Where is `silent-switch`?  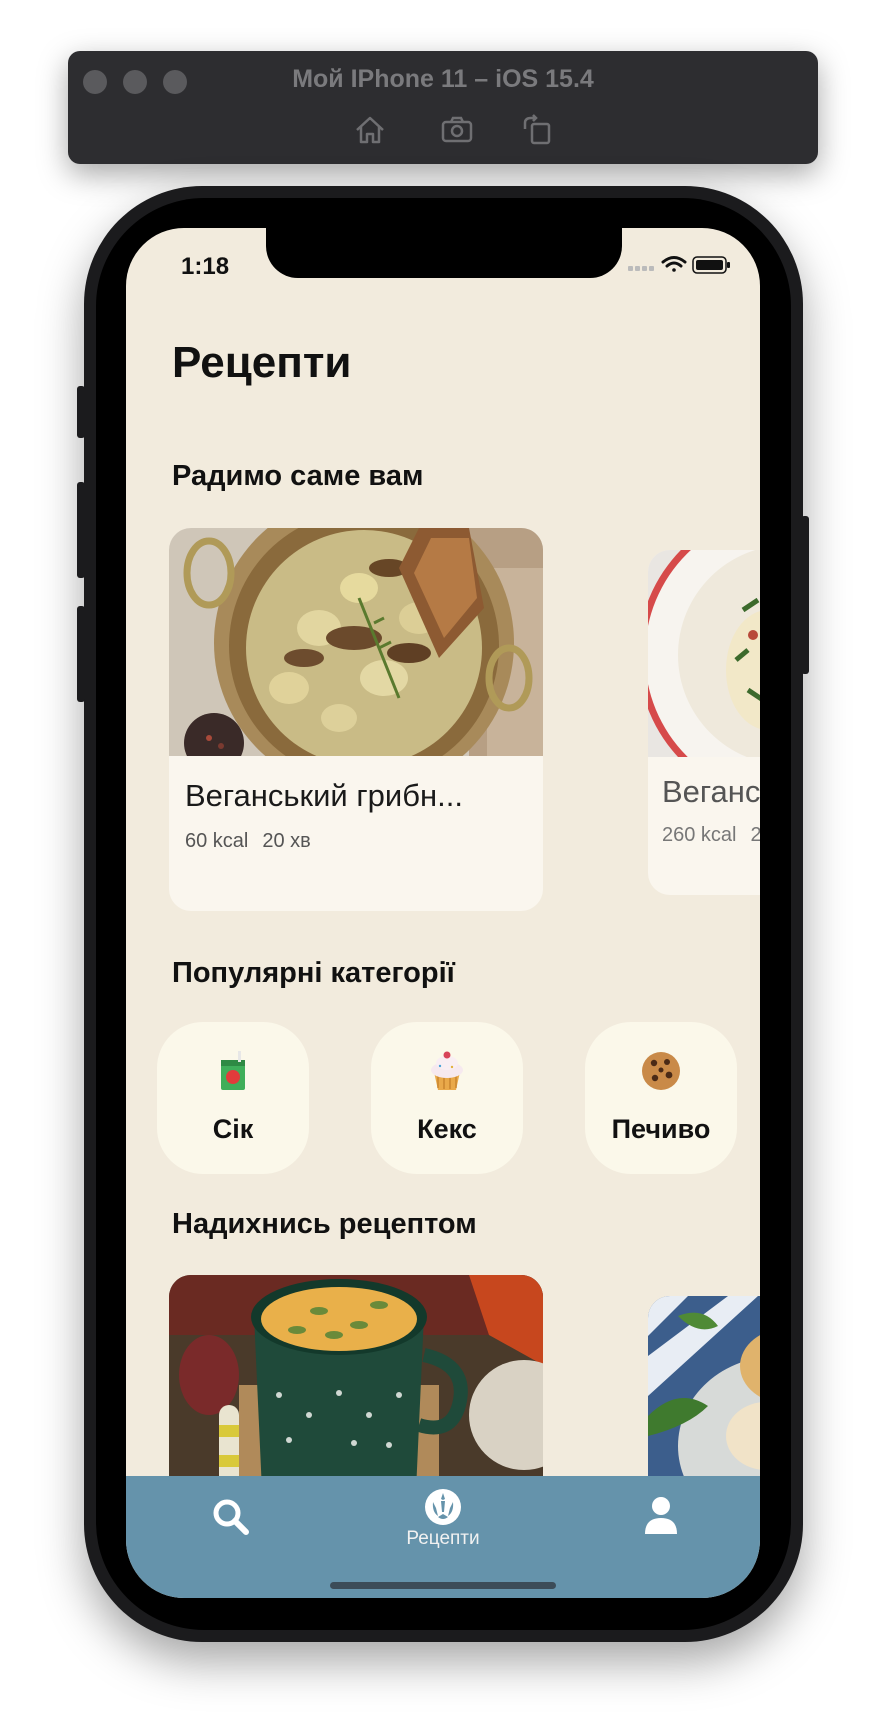
silent-switch is located at coordinates (81, 412).